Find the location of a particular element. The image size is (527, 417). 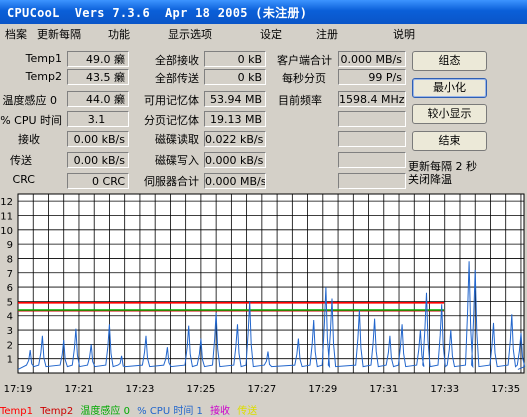

chart-legend: Temp1 Temp2 温度感应 0 % CPU 时间 1 接收 传送 is located at coordinates (130, 409).